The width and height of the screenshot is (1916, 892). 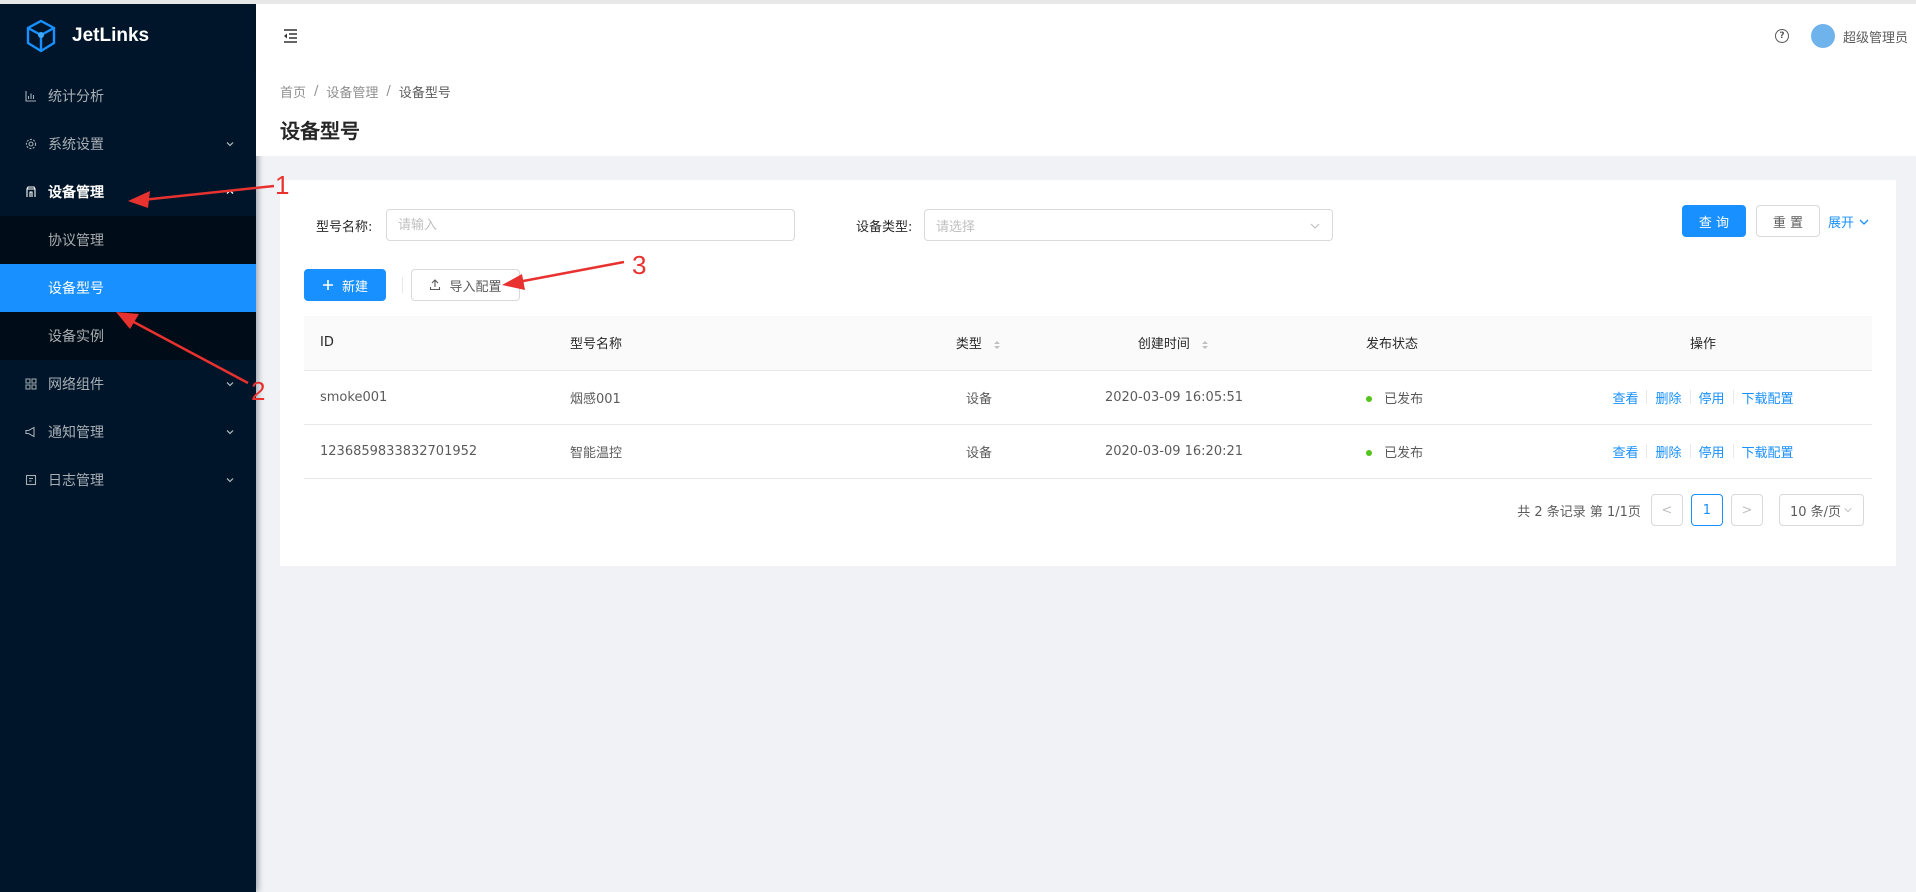 I want to click on cell-model-name: 烟感001, so click(x=729, y=397).